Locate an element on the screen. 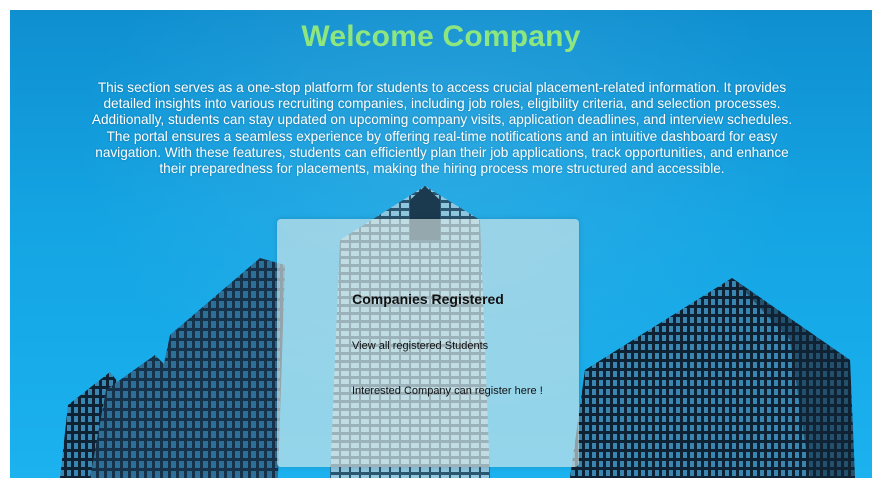 The width and height of the screenshot is (872, 478). page-title: Welcome Company is located at coordinates (441, 36).